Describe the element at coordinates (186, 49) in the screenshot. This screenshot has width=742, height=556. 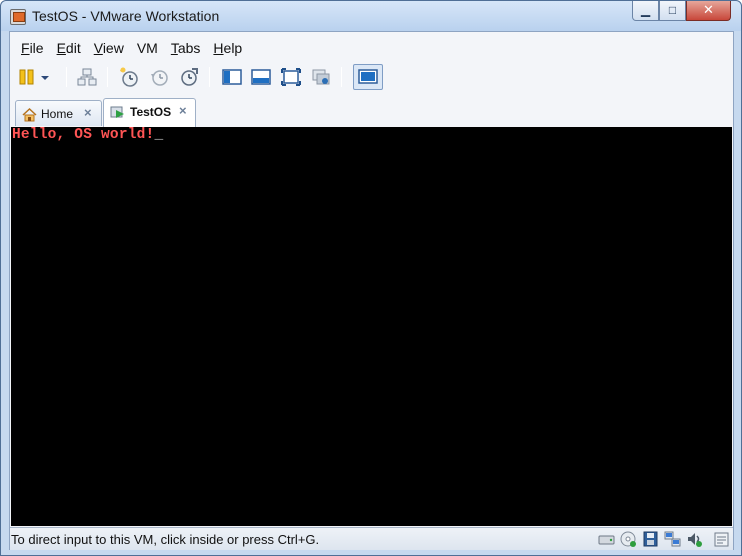
I see `menu-tabs: Tabs` at that location.